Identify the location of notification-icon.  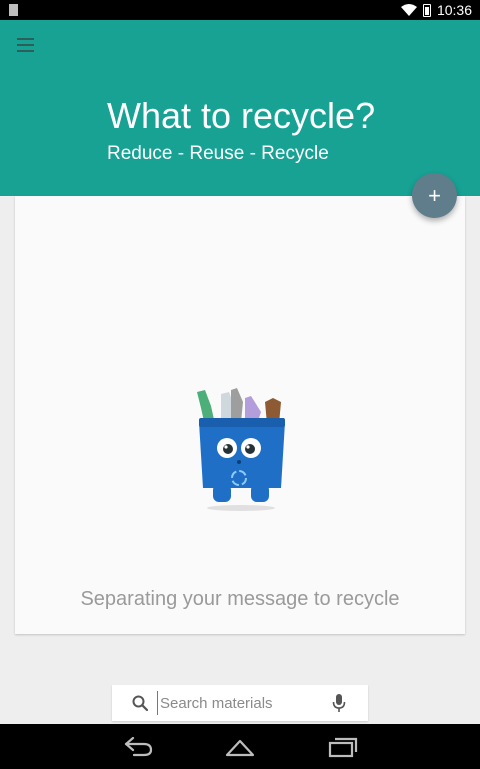
(13, 10).